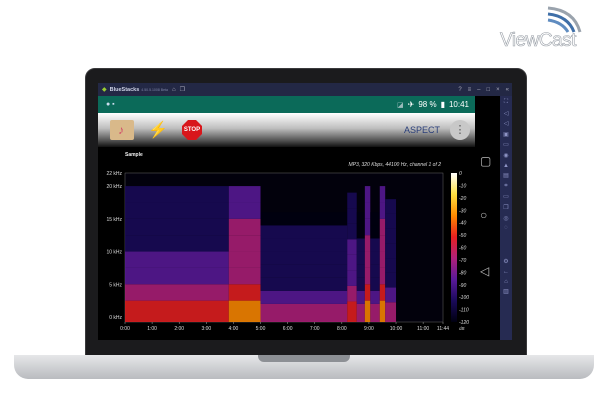 Image resolution: width=602 pixels, height=414 pixels. I want to click on x-tick-label: 2:00, so click(179, 329).